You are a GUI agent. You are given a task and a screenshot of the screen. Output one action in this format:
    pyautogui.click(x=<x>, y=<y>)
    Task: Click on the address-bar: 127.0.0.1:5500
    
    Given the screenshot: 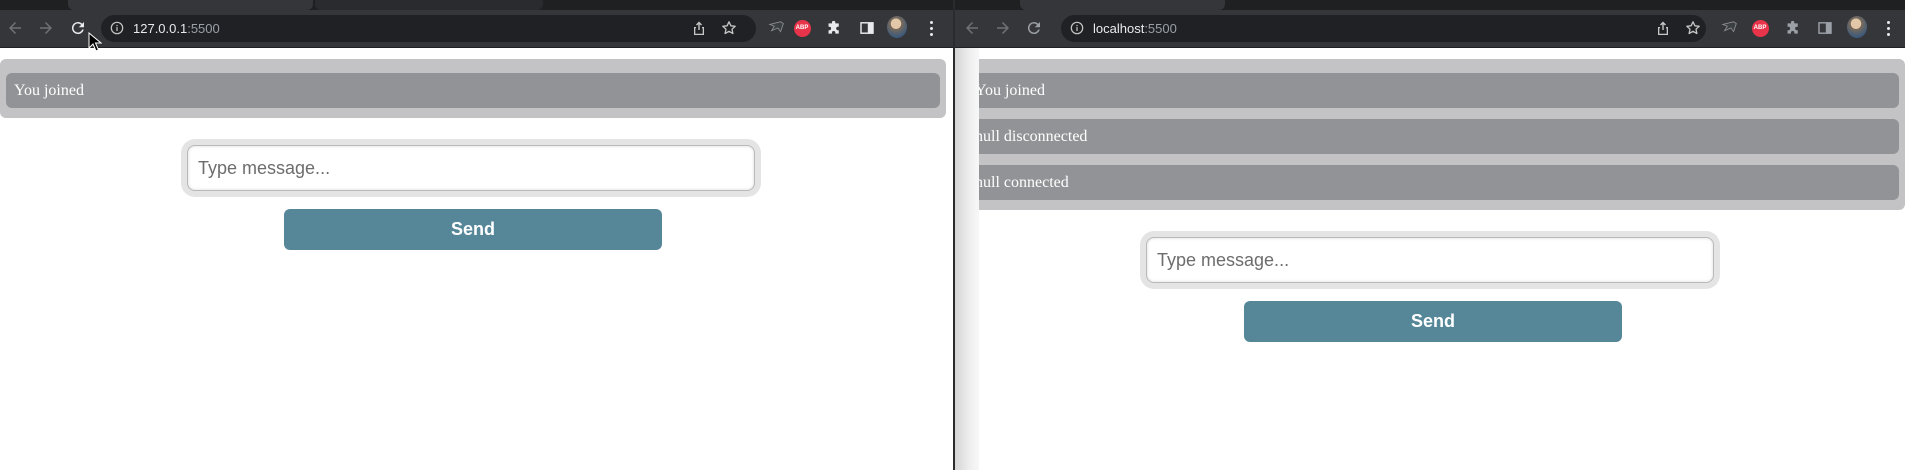 What is the action you would take?
    pyautogui.click(x=428, y=28)
    